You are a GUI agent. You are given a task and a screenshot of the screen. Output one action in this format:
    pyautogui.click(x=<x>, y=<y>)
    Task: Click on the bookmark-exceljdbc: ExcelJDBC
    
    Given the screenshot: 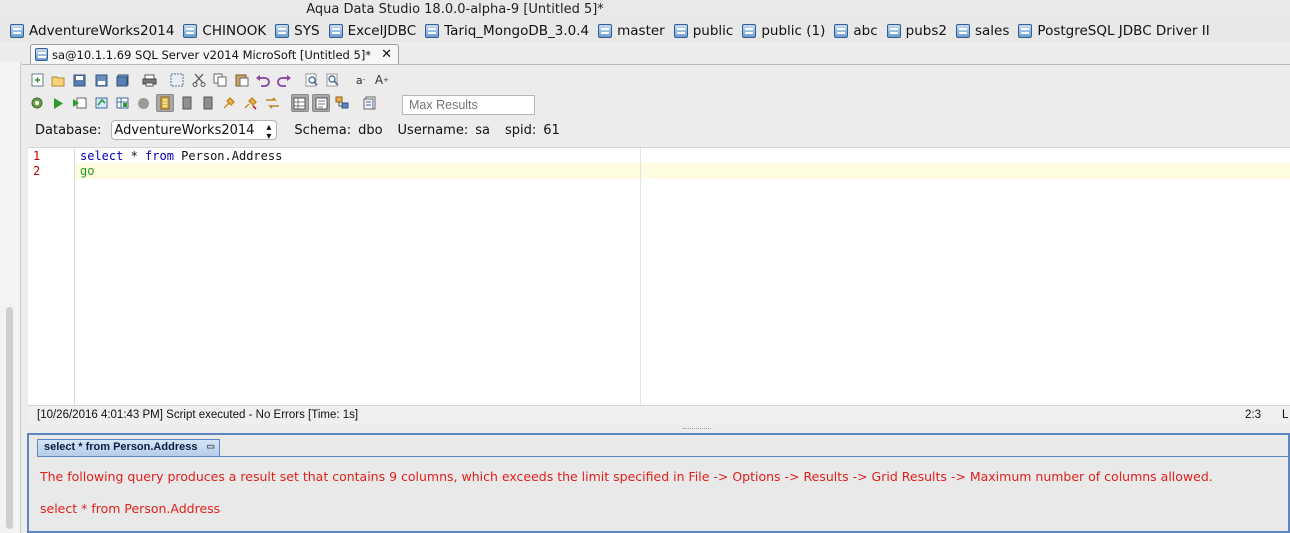 What is the action you would take?
    pyautogui.click(x=372, y=31)
    